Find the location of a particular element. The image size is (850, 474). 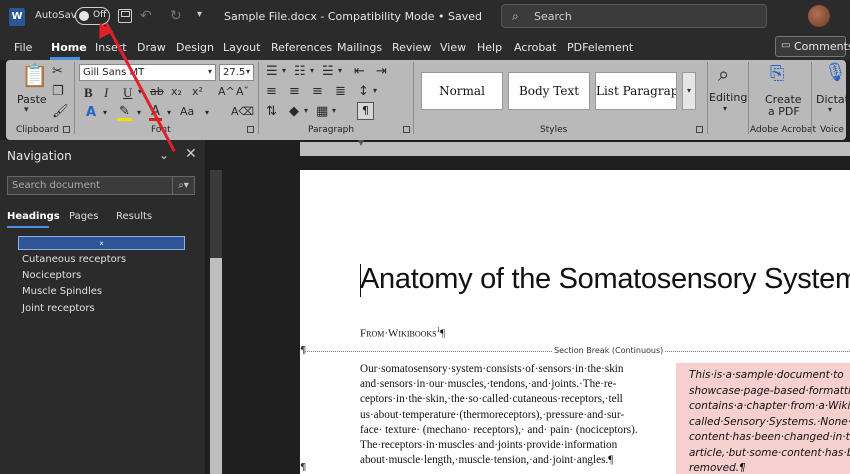

bullets-dropdown-icon: ▾ is located at coordinates (284, 71).